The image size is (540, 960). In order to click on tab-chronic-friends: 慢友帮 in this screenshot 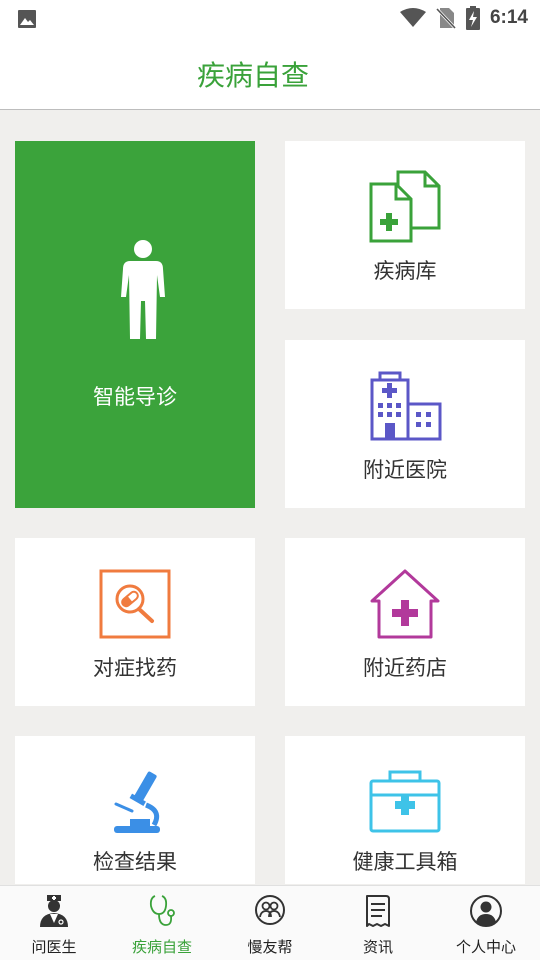, I will do `click(270, 923)`.